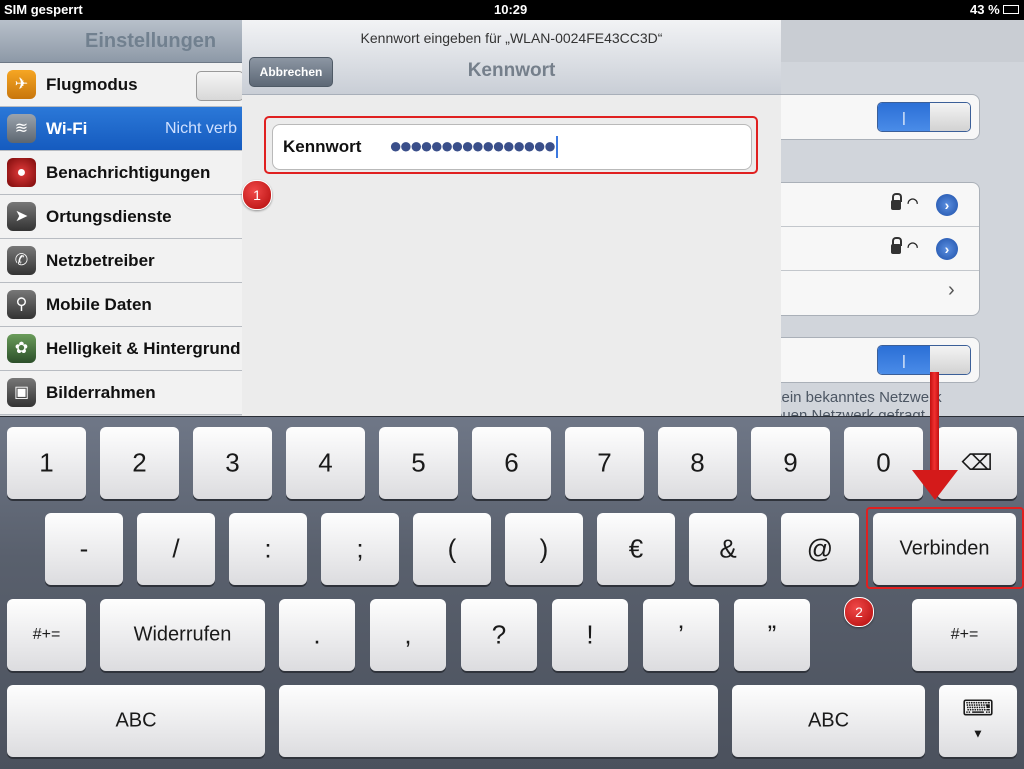 The height and width of the screenshot is (769, 1024). What do you see at coordinates (21, 392) in the screenshot?
I see `picture-frame-icon: ▣` at bounding box center [21, 392].